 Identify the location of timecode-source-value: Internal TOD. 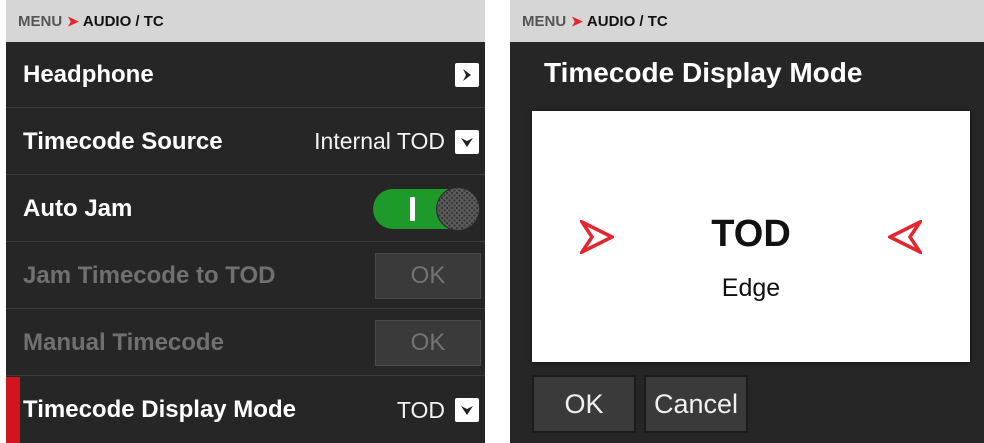
(379, 141).